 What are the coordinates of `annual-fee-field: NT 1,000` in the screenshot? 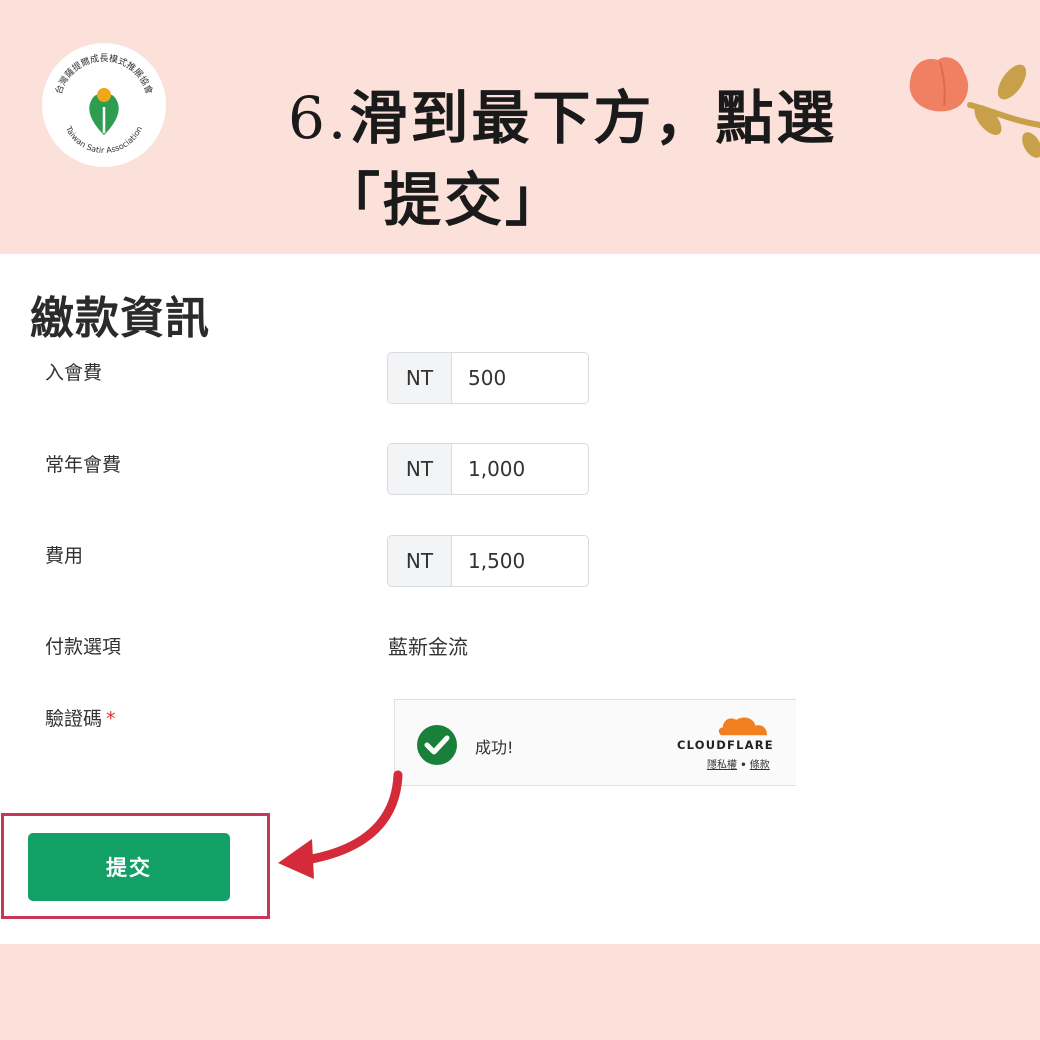 It's located at (488, 469).